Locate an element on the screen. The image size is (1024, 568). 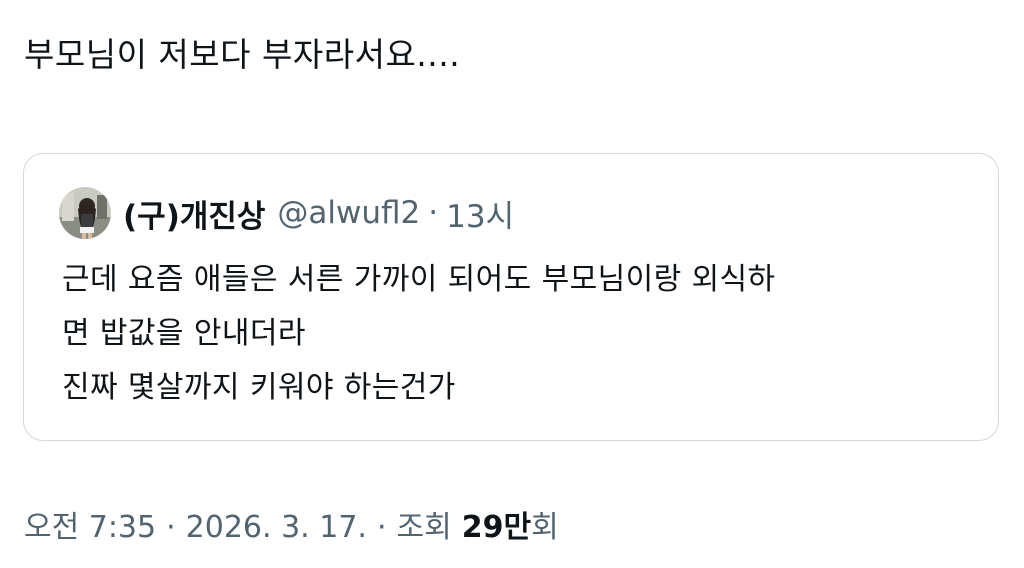
tweet-meta: 오전 7:35 · 2026. 3. 17. · 조회 29만 회 is located at coordinates (291, 524).